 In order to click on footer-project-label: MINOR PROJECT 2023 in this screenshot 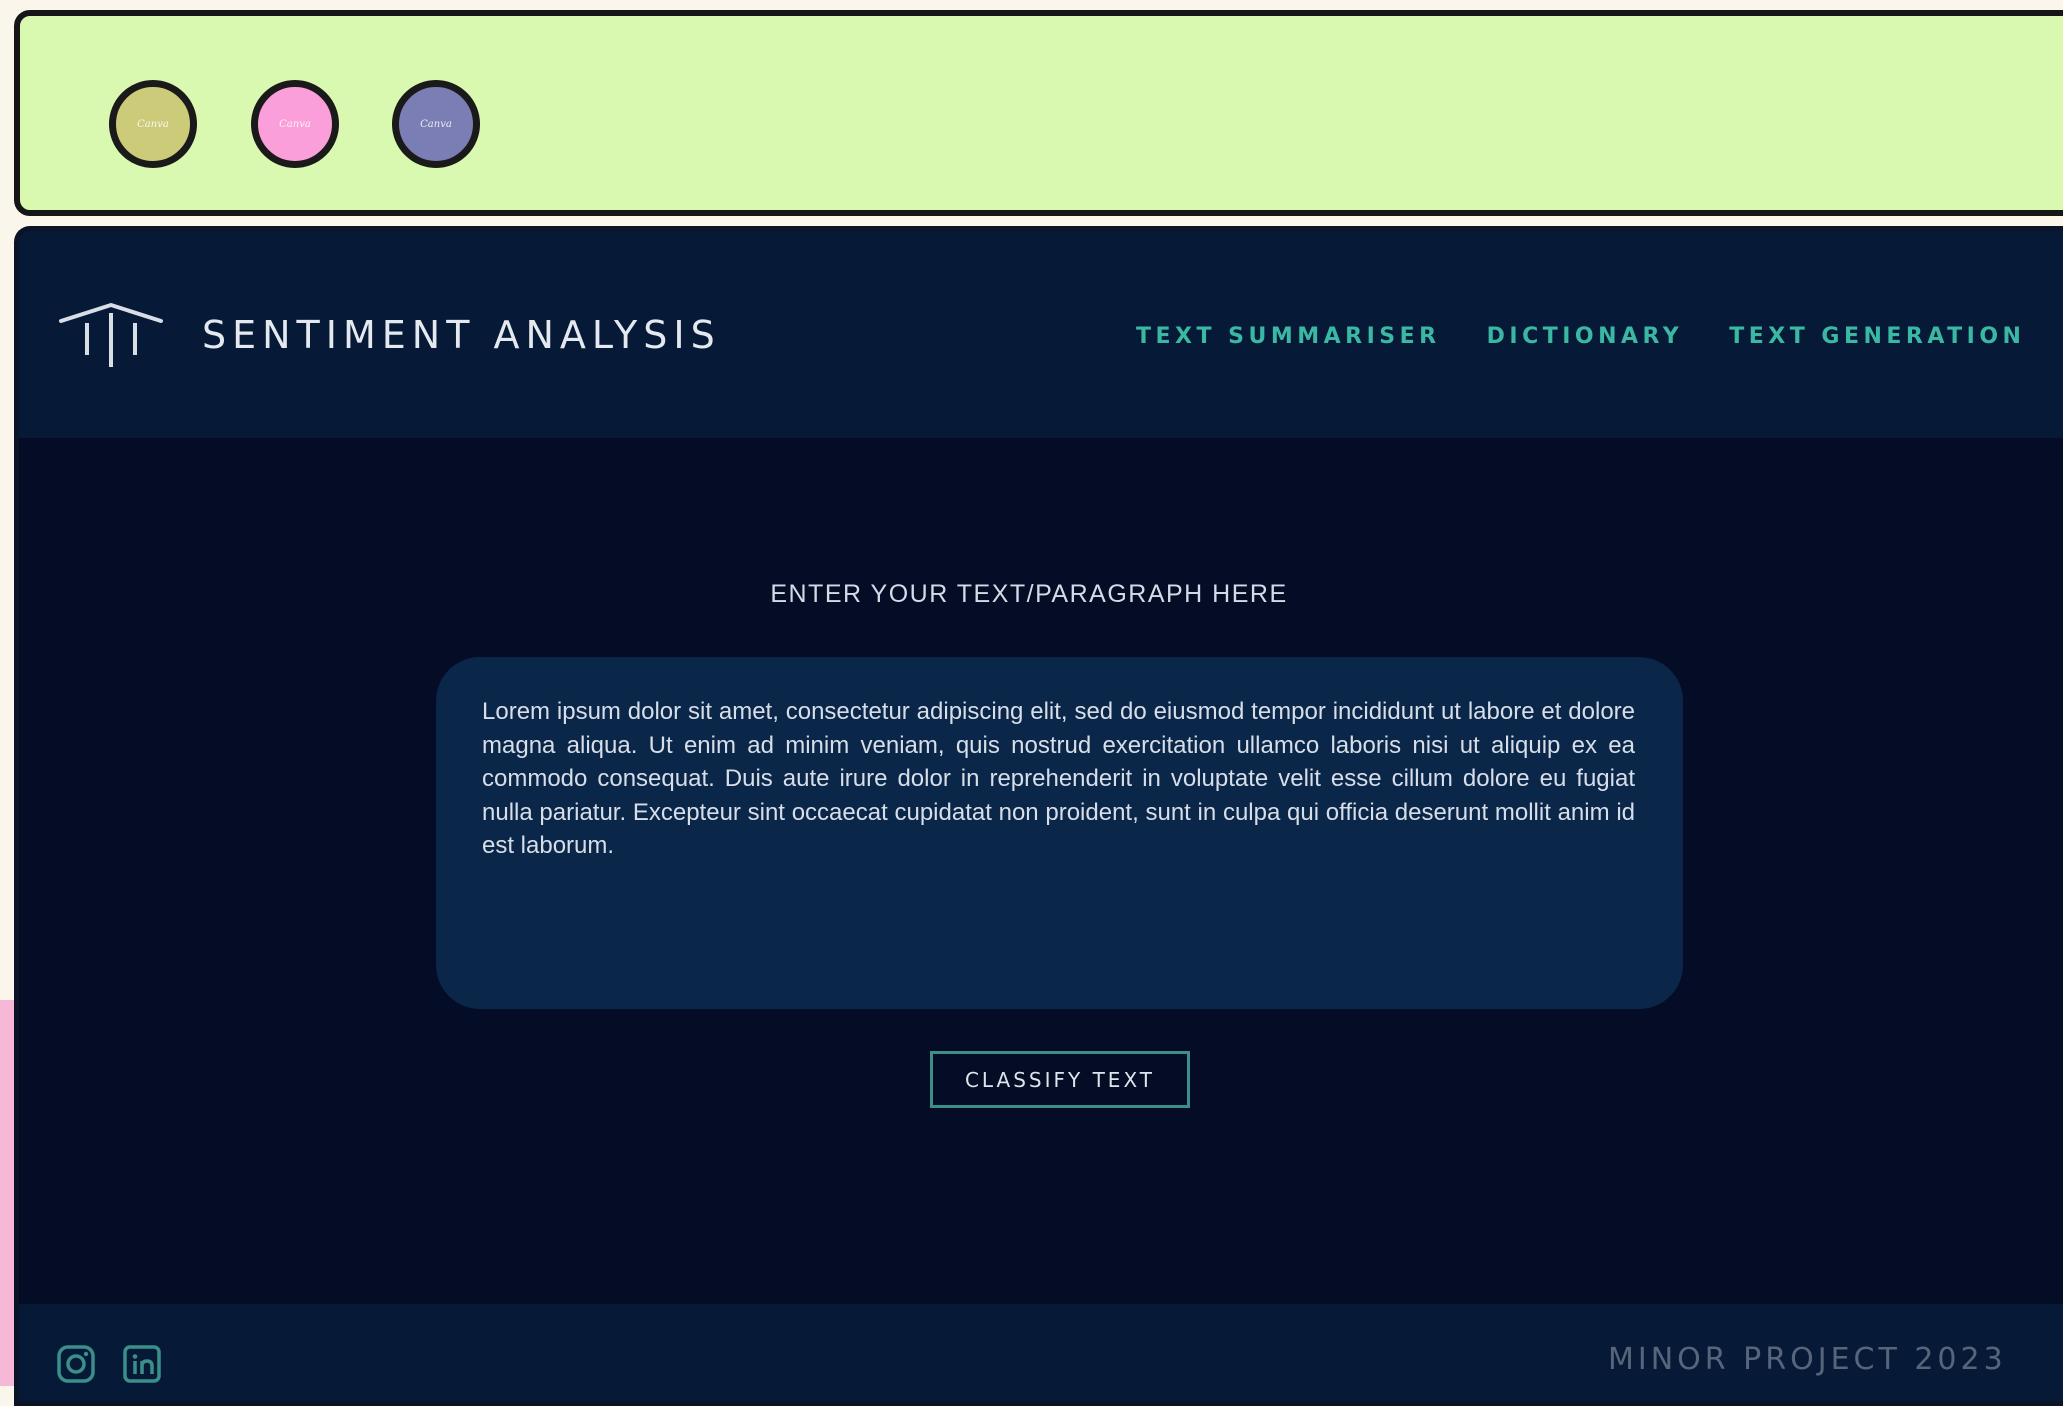, I will do `click(1807, 1359)`.